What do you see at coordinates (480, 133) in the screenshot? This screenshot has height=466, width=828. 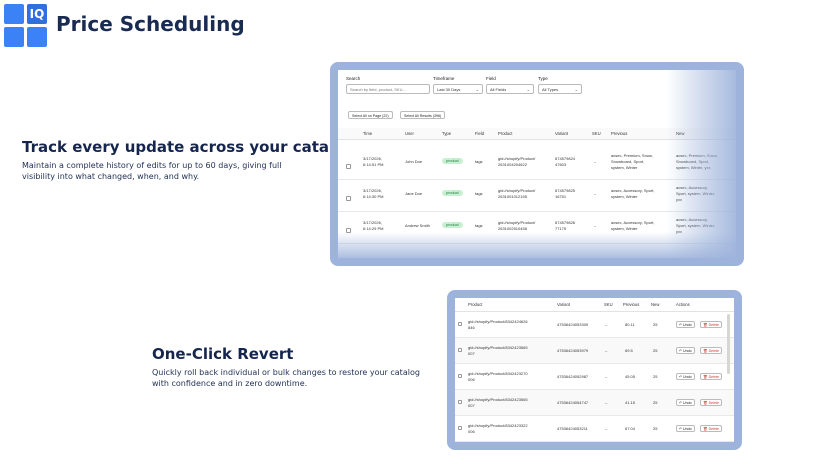 I see `col-field: Field` at bounding box center [480, 133].